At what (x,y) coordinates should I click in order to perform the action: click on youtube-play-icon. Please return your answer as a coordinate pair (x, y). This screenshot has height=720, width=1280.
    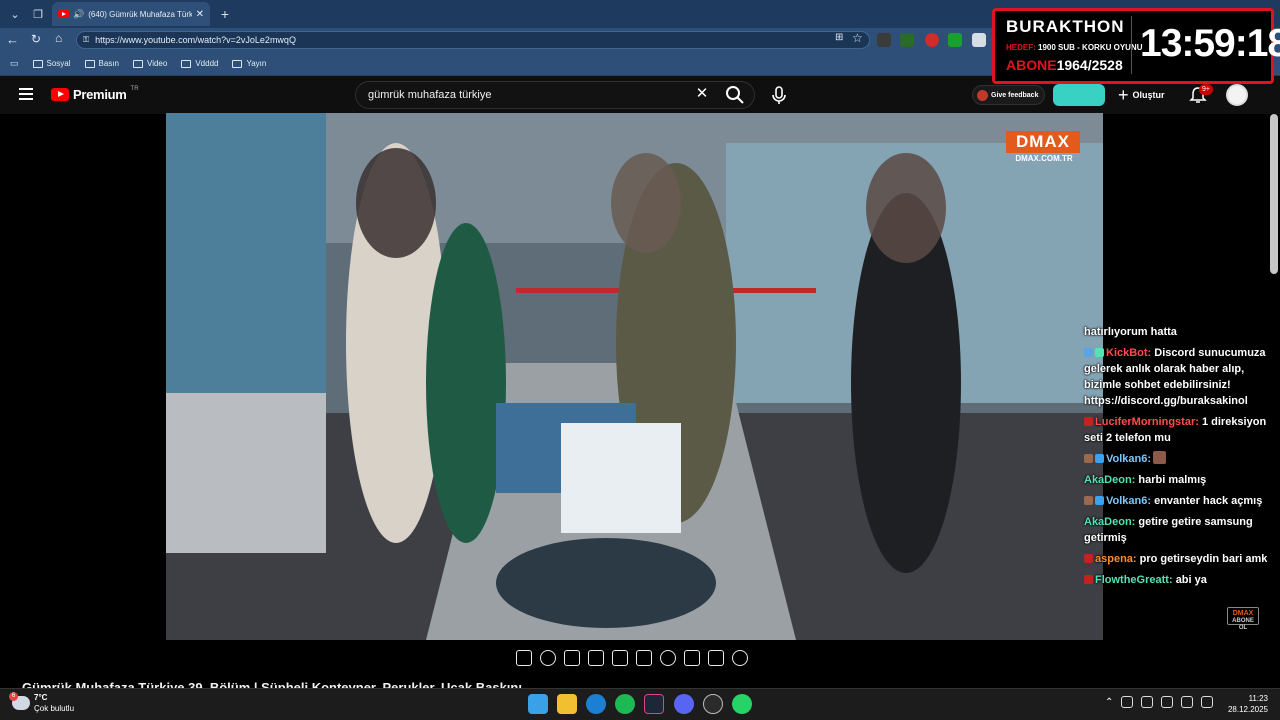
    Looking at the image, I should click on (60, 94).